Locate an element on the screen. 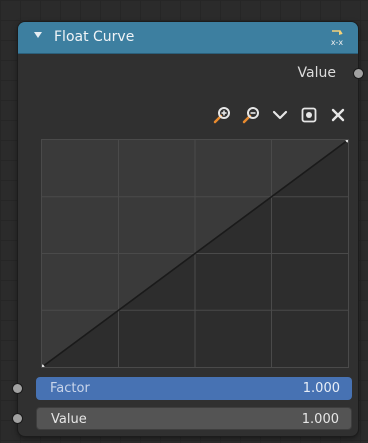 The height and width of the screenshot is (443, 368). factor-label: Factor is located at coordinates (70, 388).